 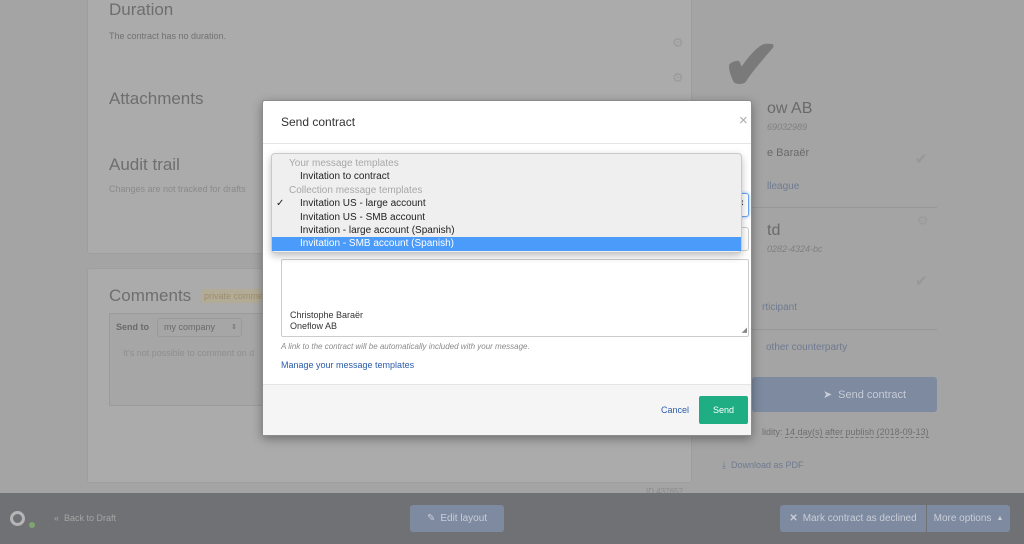 I want to click on send-to-label: Send to, so click(x=132, y=327).